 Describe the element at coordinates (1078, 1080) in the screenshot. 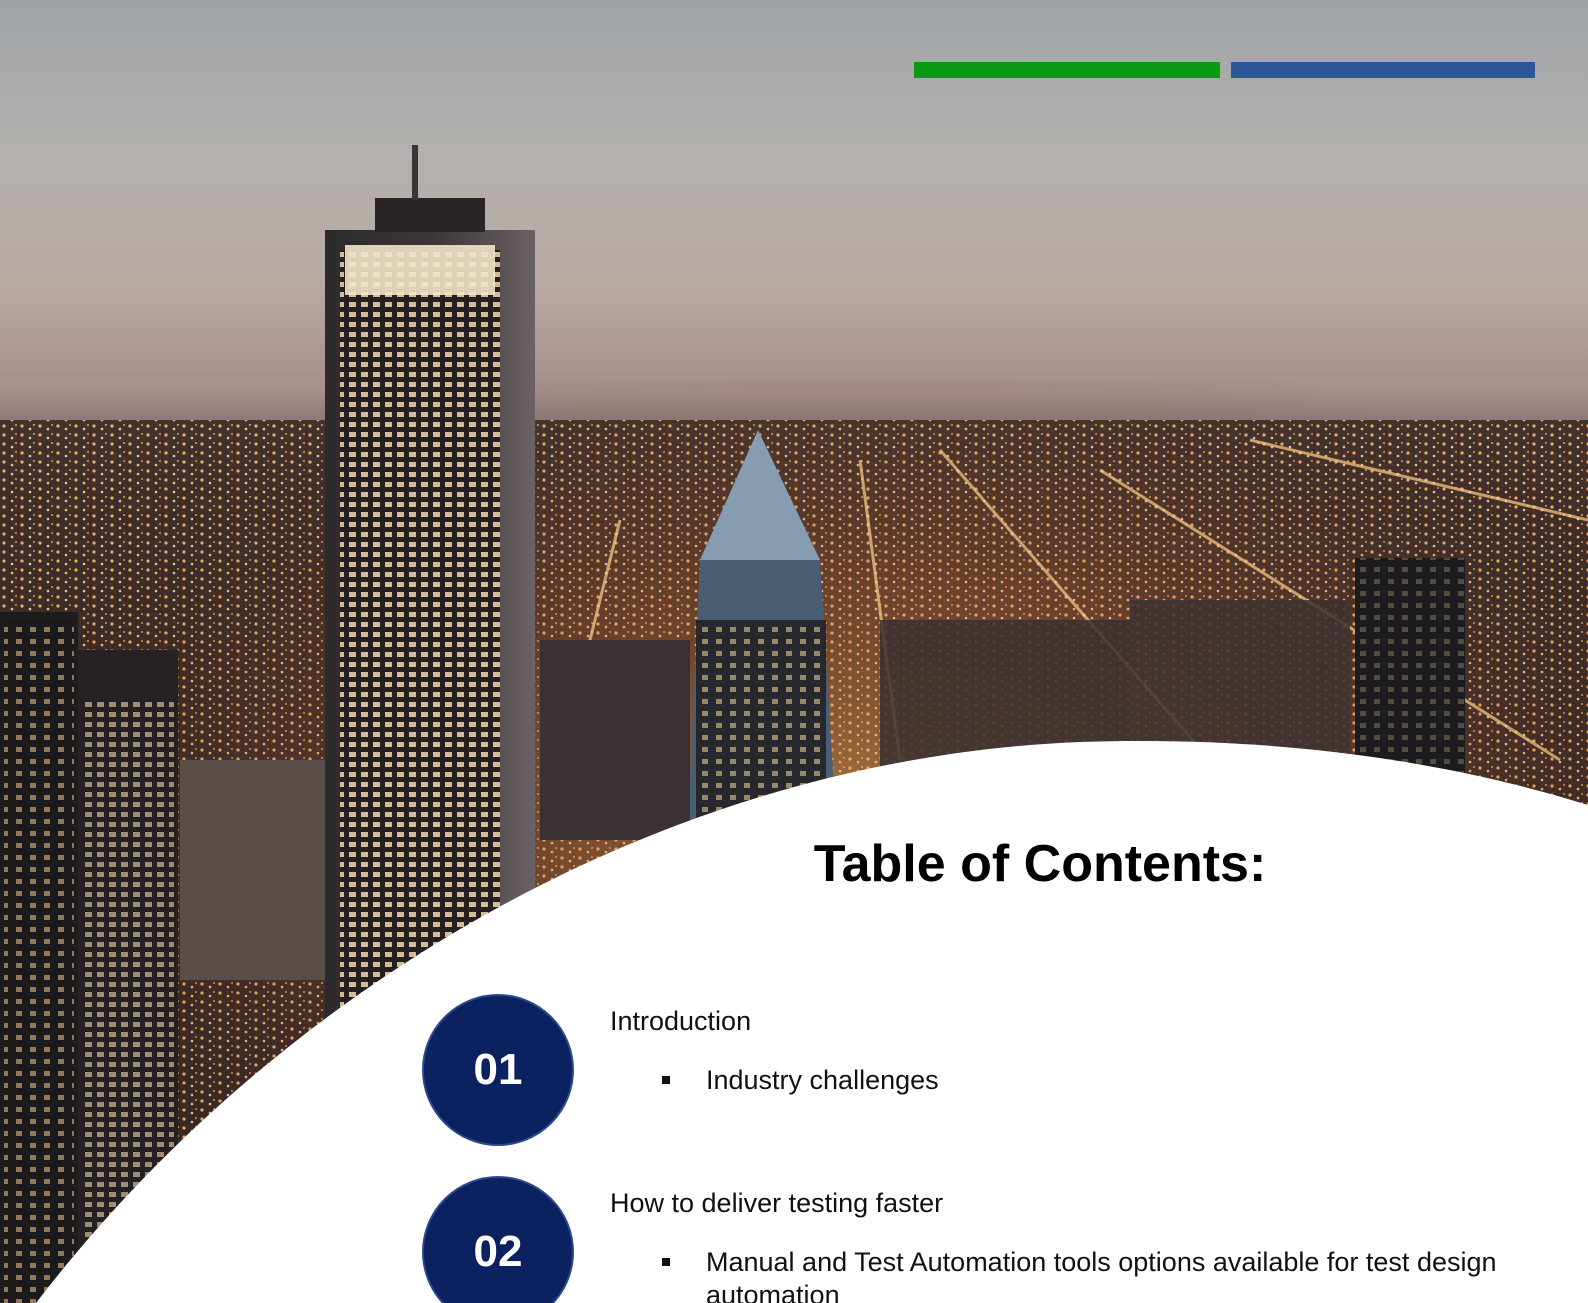

I see `toc-subitem: Industry challenges` at that location.